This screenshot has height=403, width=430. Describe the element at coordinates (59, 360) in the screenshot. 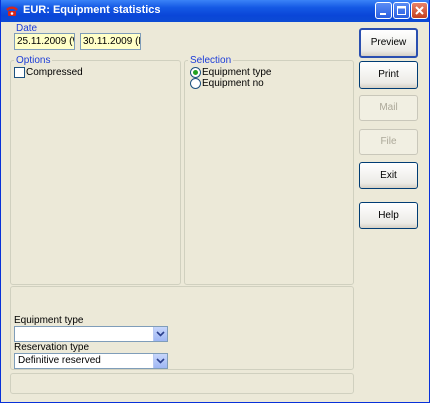

I see `reservation-type-select-value: Definitive reserved` at that location.